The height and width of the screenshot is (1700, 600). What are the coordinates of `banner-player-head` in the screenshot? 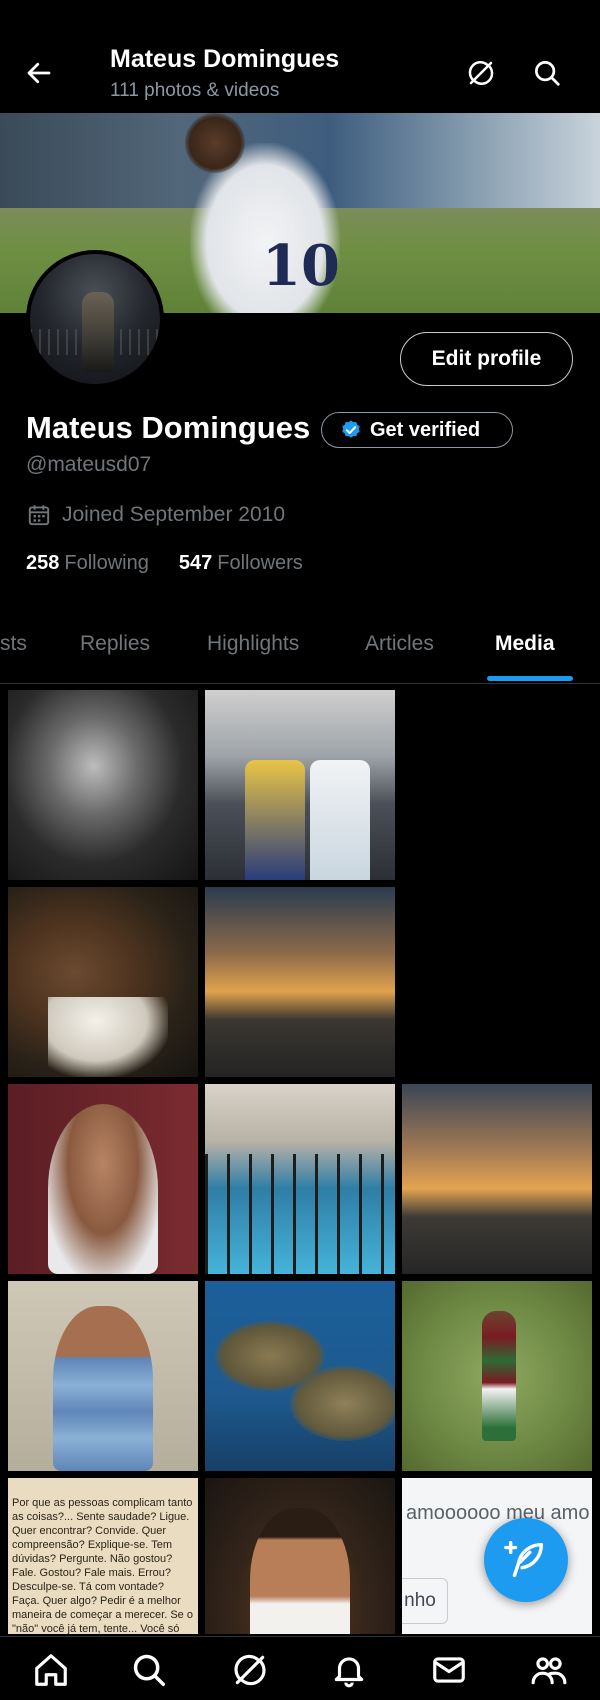 It's located at (215, 143).